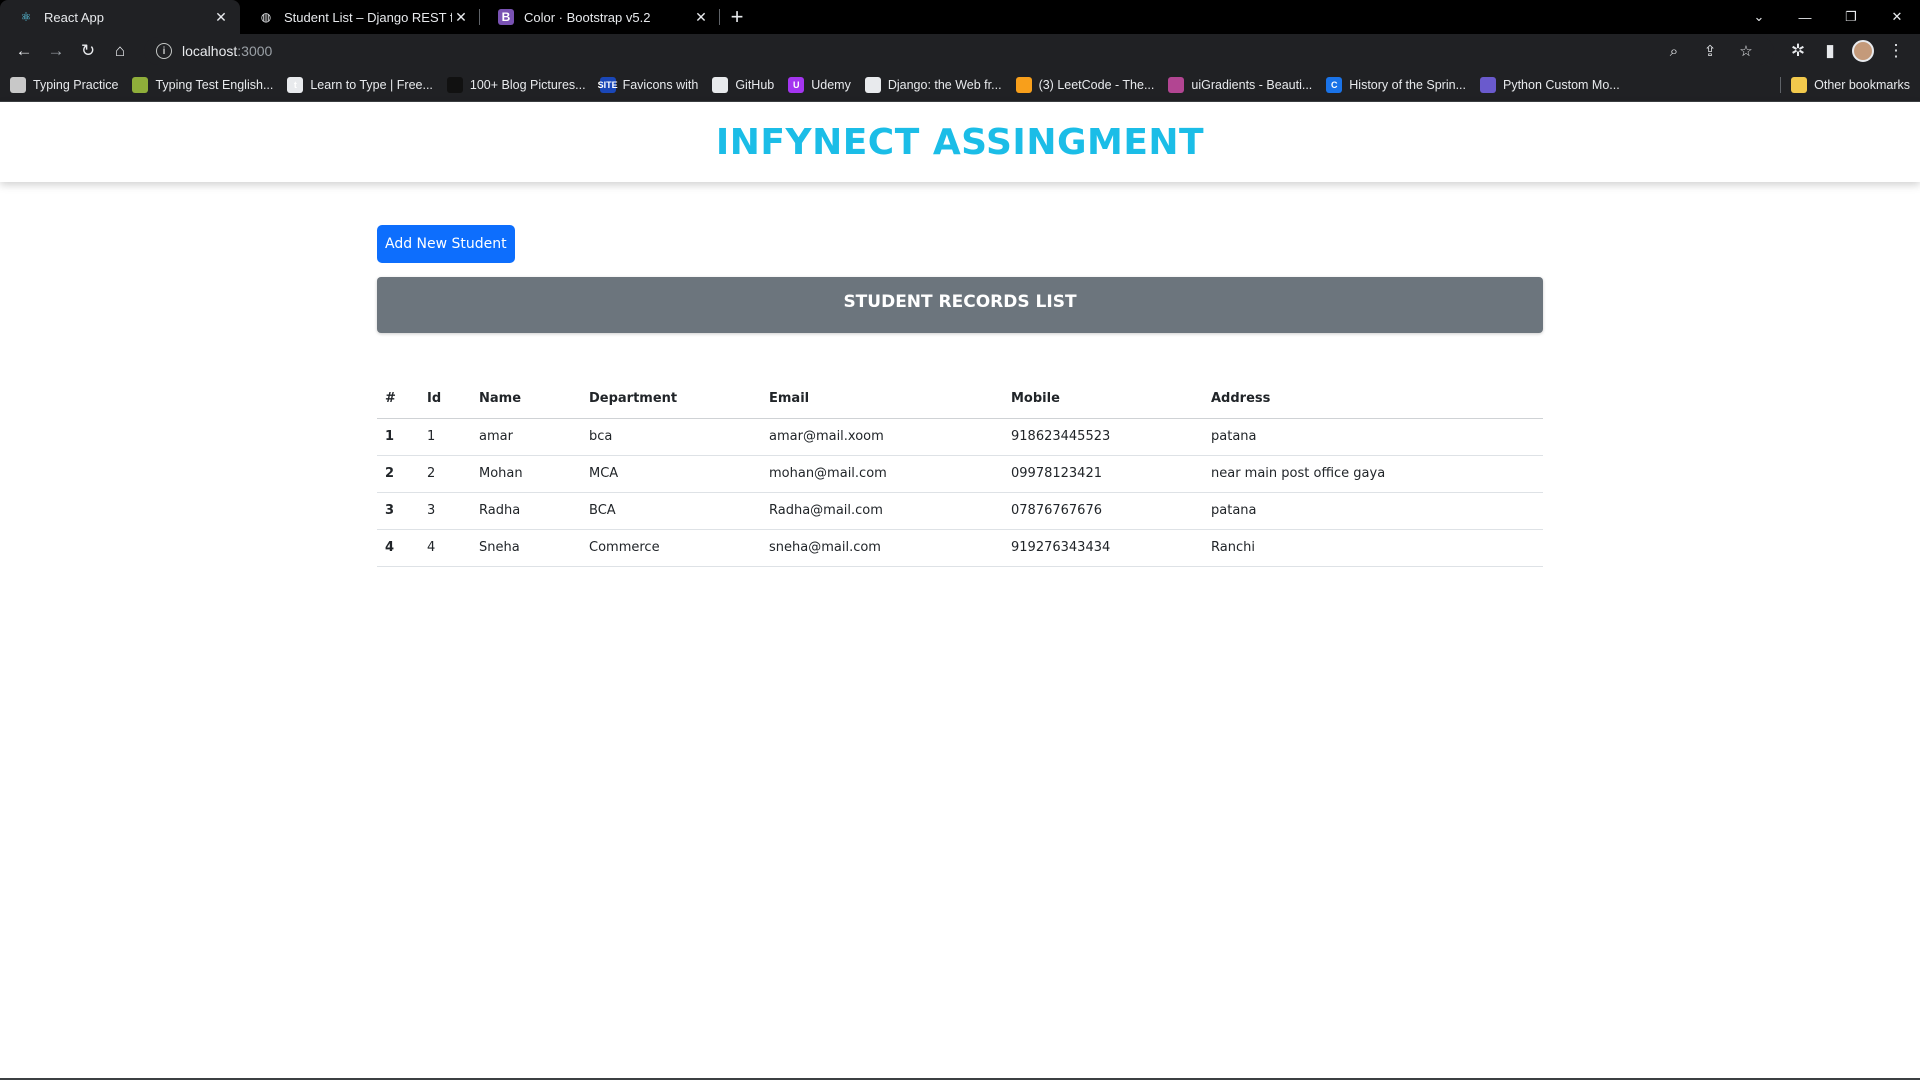  What do you see at coordinates (56, 51) in the screenshot?
I see `forward-arrow-icon: →` at bounding box center [56, 51].